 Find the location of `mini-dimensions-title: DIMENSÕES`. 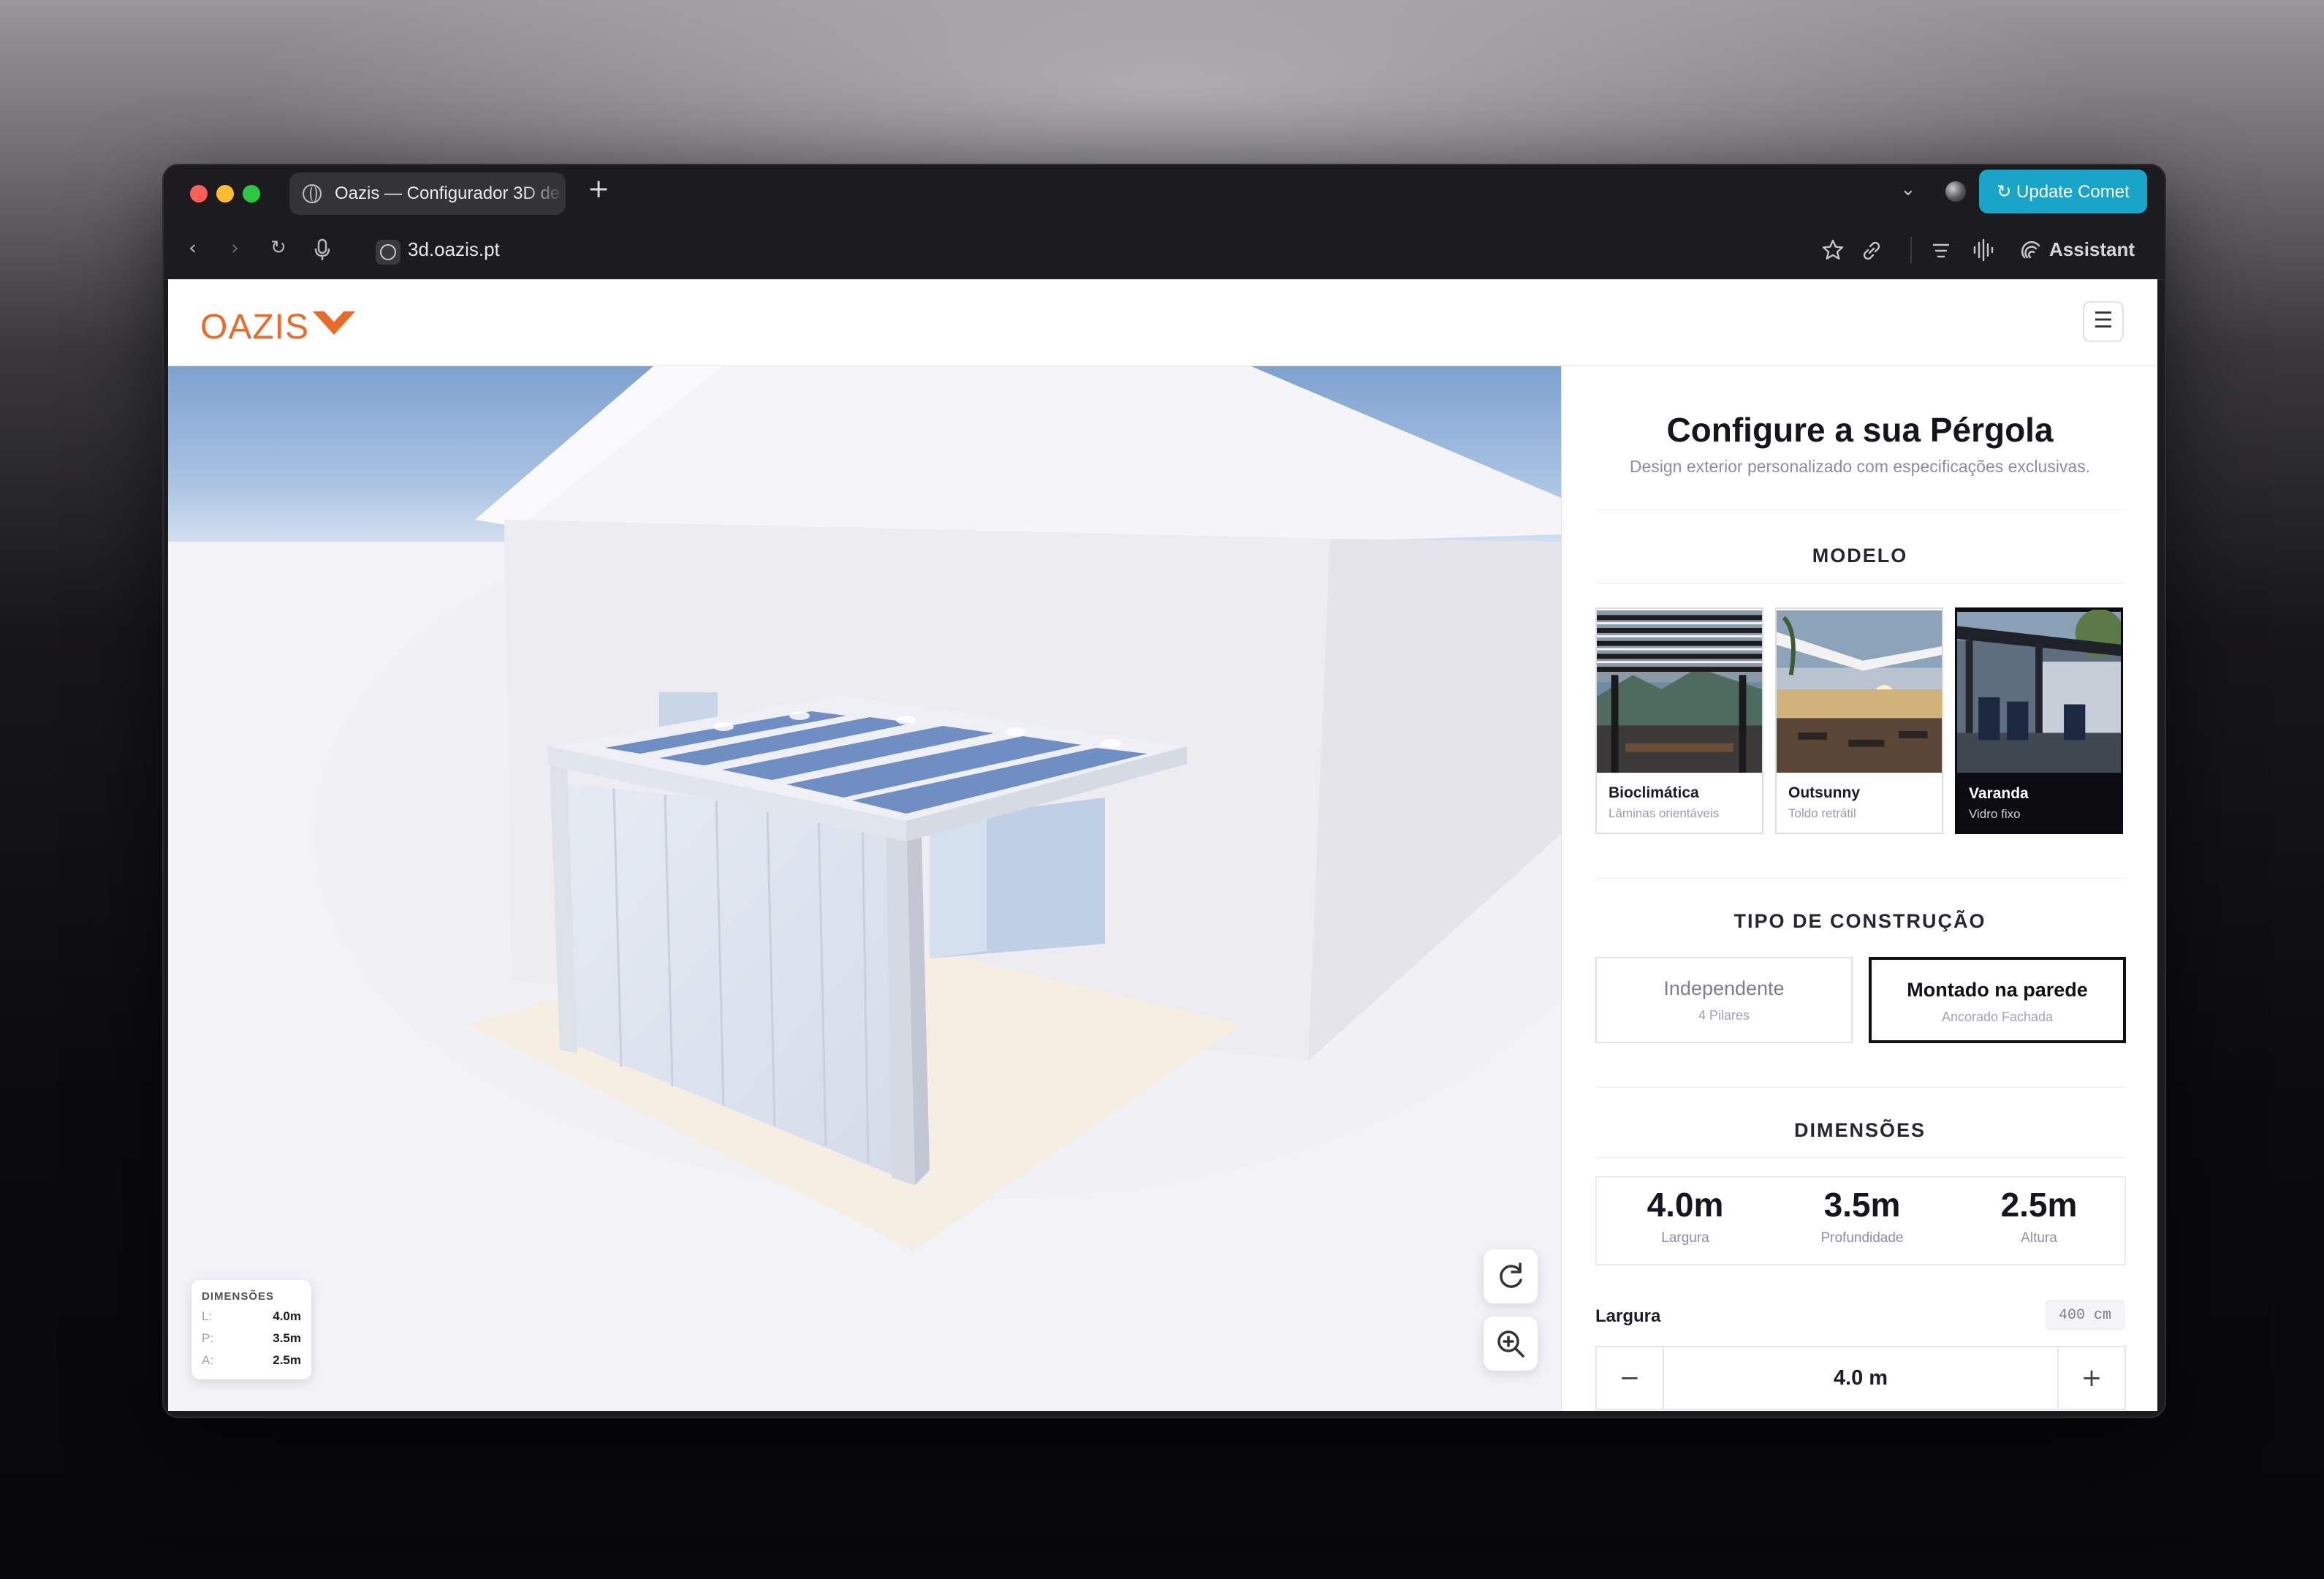

mini-dimensions-title: DIMENSÕES is located at coordinates (238, 1296).